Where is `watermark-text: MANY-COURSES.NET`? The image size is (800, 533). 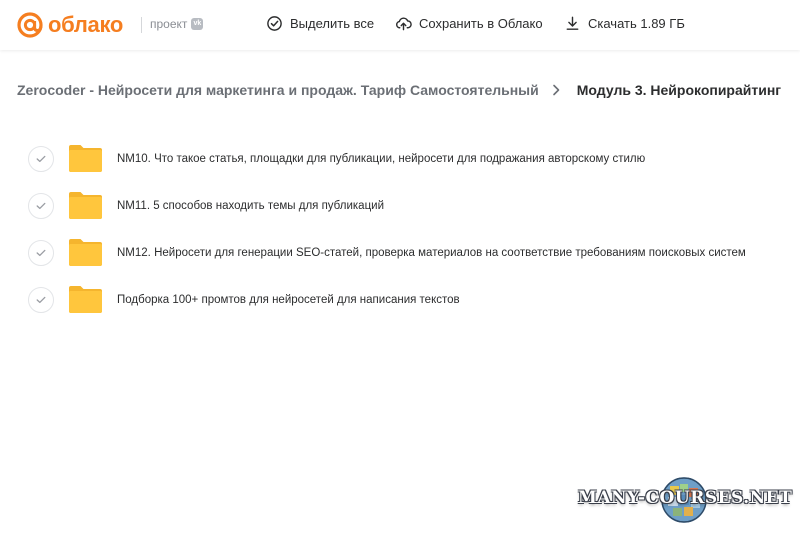 watermark-text: MANY-COURSES.NET is located at coordinates (685, 498).